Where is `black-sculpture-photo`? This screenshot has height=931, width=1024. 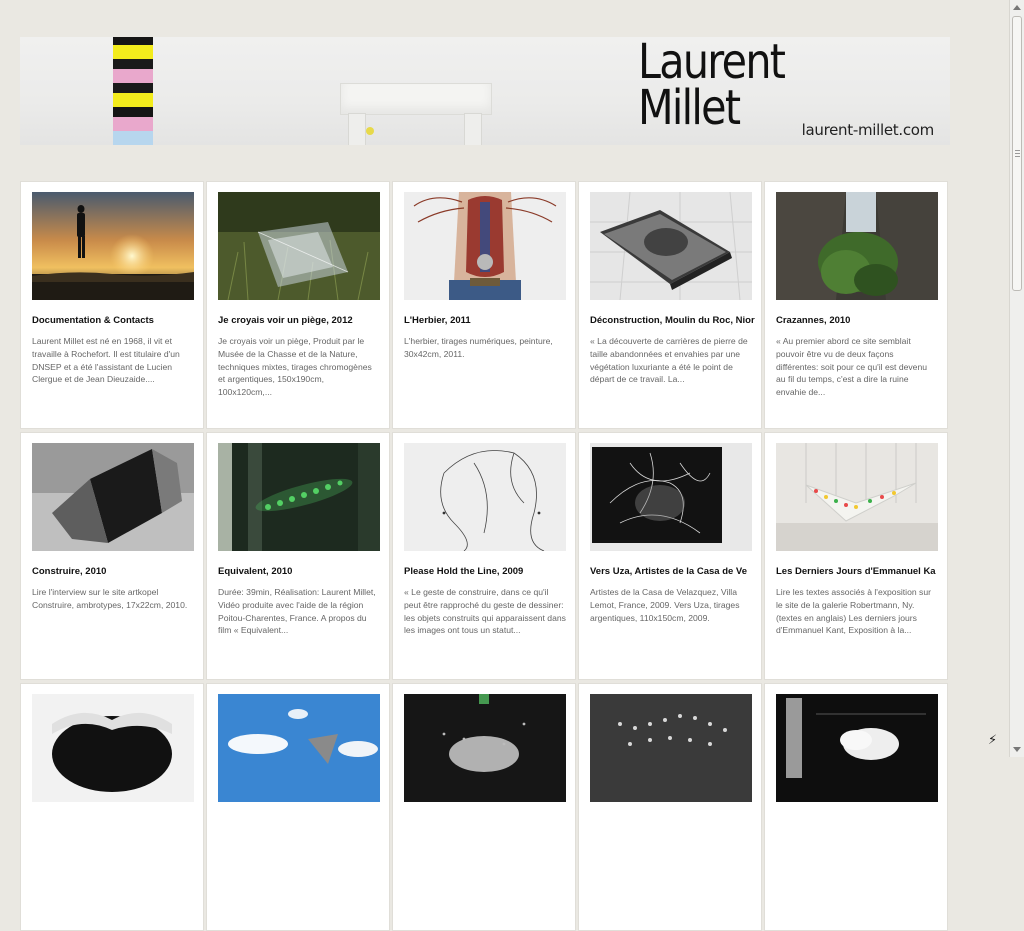 black-sculpture-photo is located at coordinates (671, 497).